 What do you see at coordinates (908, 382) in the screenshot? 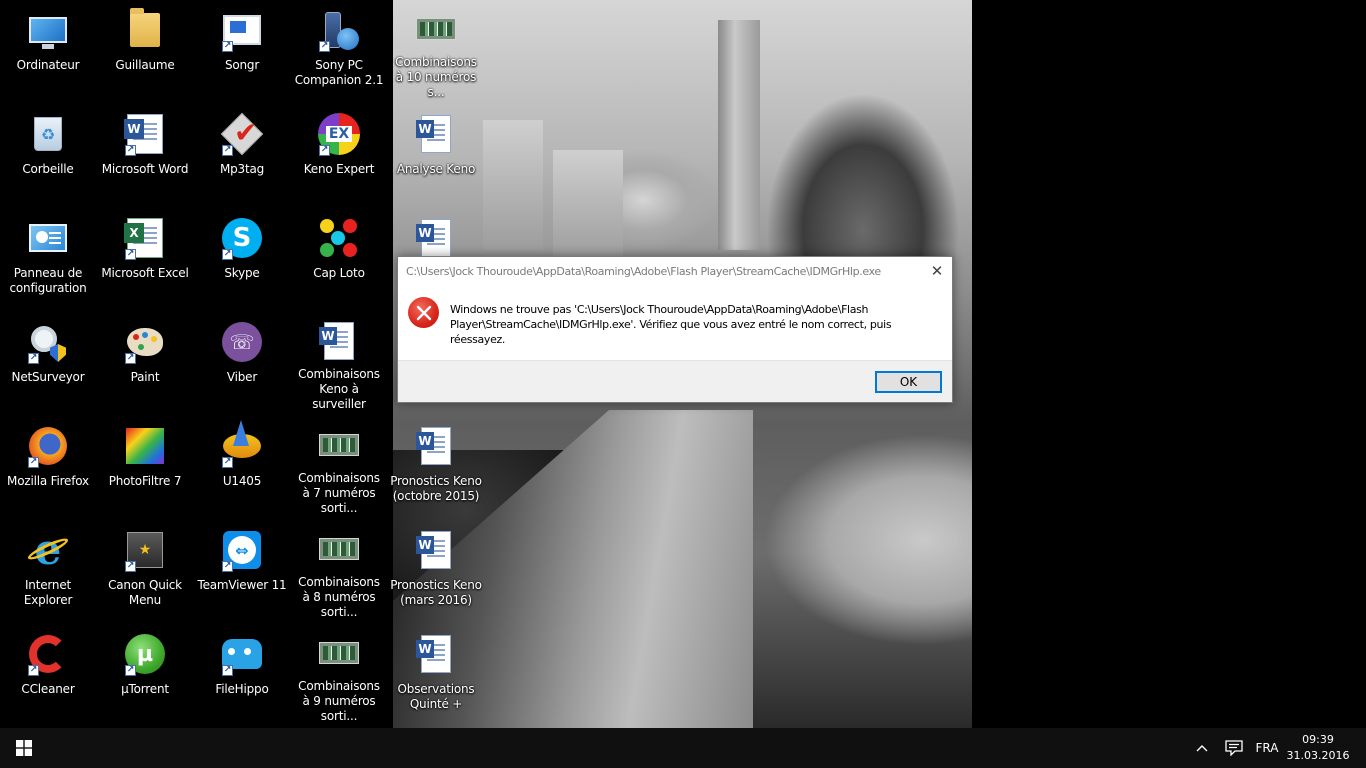
I see `ok-button: OK` at bounding box center [908, 382].